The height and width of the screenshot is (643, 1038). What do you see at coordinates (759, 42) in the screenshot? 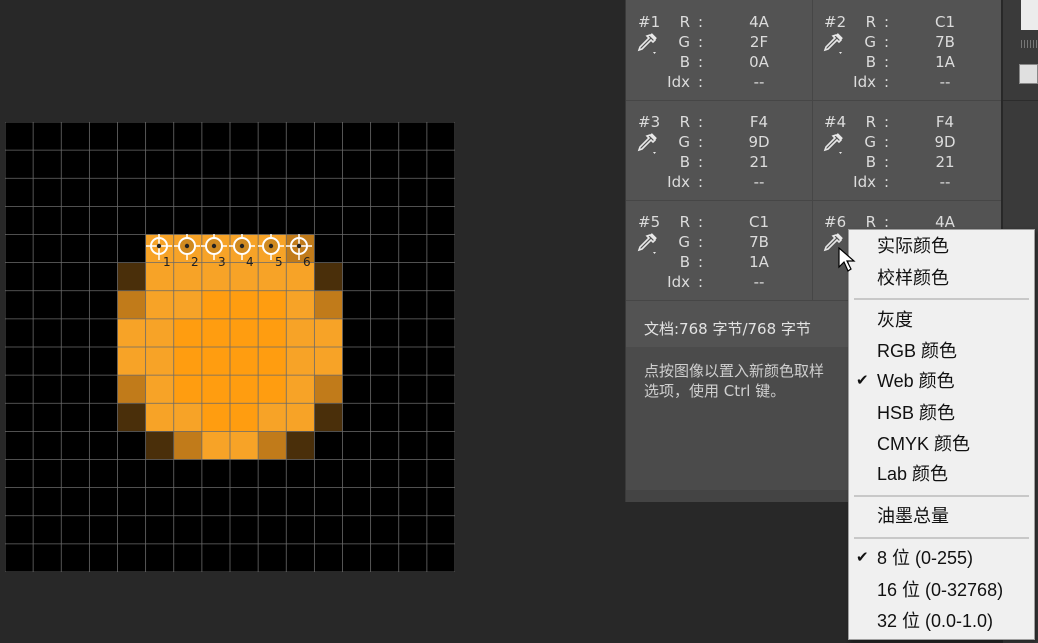
I see `channel-value: 2F` at bounding box center [759, 42].